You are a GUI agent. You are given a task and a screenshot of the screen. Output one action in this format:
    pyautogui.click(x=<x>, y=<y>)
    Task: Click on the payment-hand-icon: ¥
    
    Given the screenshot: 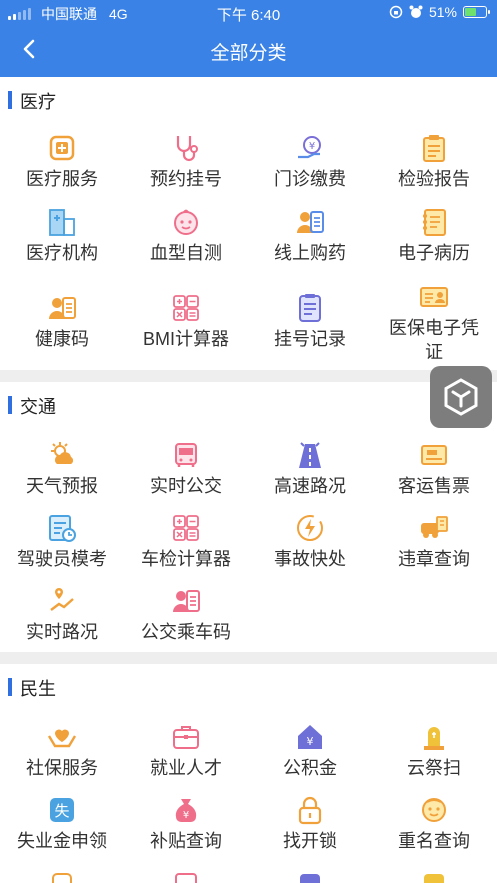 What is the action you would take?
    pyautogui.click(x=309, y=147)
    